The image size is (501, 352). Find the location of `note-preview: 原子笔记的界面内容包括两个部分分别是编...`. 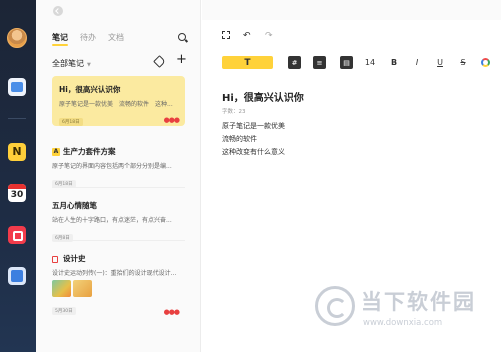

note-preview: 原子笔记的界面内容包括两个部分分别是编... is located at coordinates (112, 166).